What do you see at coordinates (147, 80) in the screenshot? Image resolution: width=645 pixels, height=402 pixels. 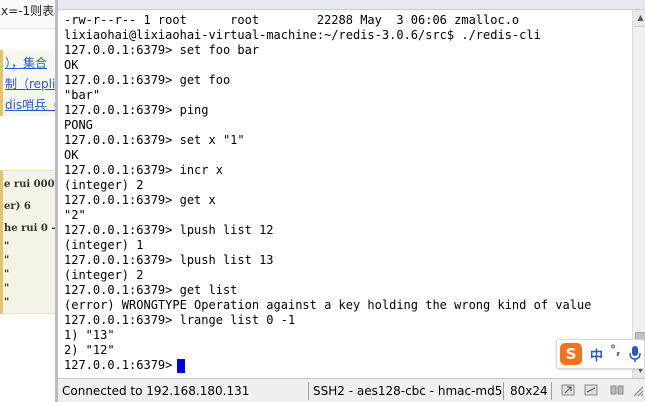 I see `terminal-line: 127.0.0.1:6379> get foo` at bounding box center [147, 80].